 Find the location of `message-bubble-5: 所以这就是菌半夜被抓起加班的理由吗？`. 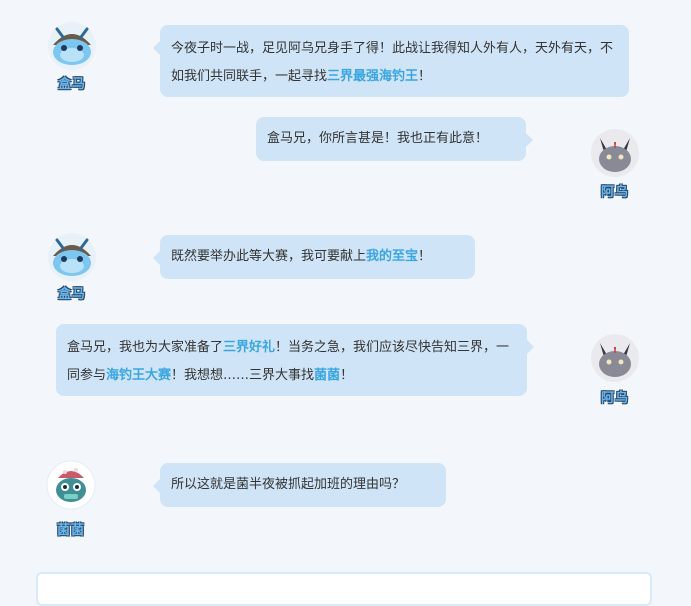

message-bubble-5: 所以这就是菌半夜被抓起加班的理由吗？ is located at coordinates (299, 485).